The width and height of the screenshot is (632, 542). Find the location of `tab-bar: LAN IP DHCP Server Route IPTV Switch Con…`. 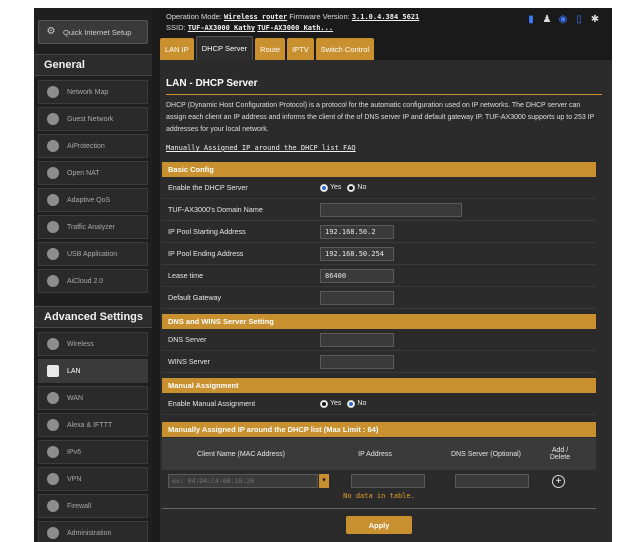

tab-bar: LAN IP DHCP Server Route IPTV Switch Con… is located at coordinates (267, 48).